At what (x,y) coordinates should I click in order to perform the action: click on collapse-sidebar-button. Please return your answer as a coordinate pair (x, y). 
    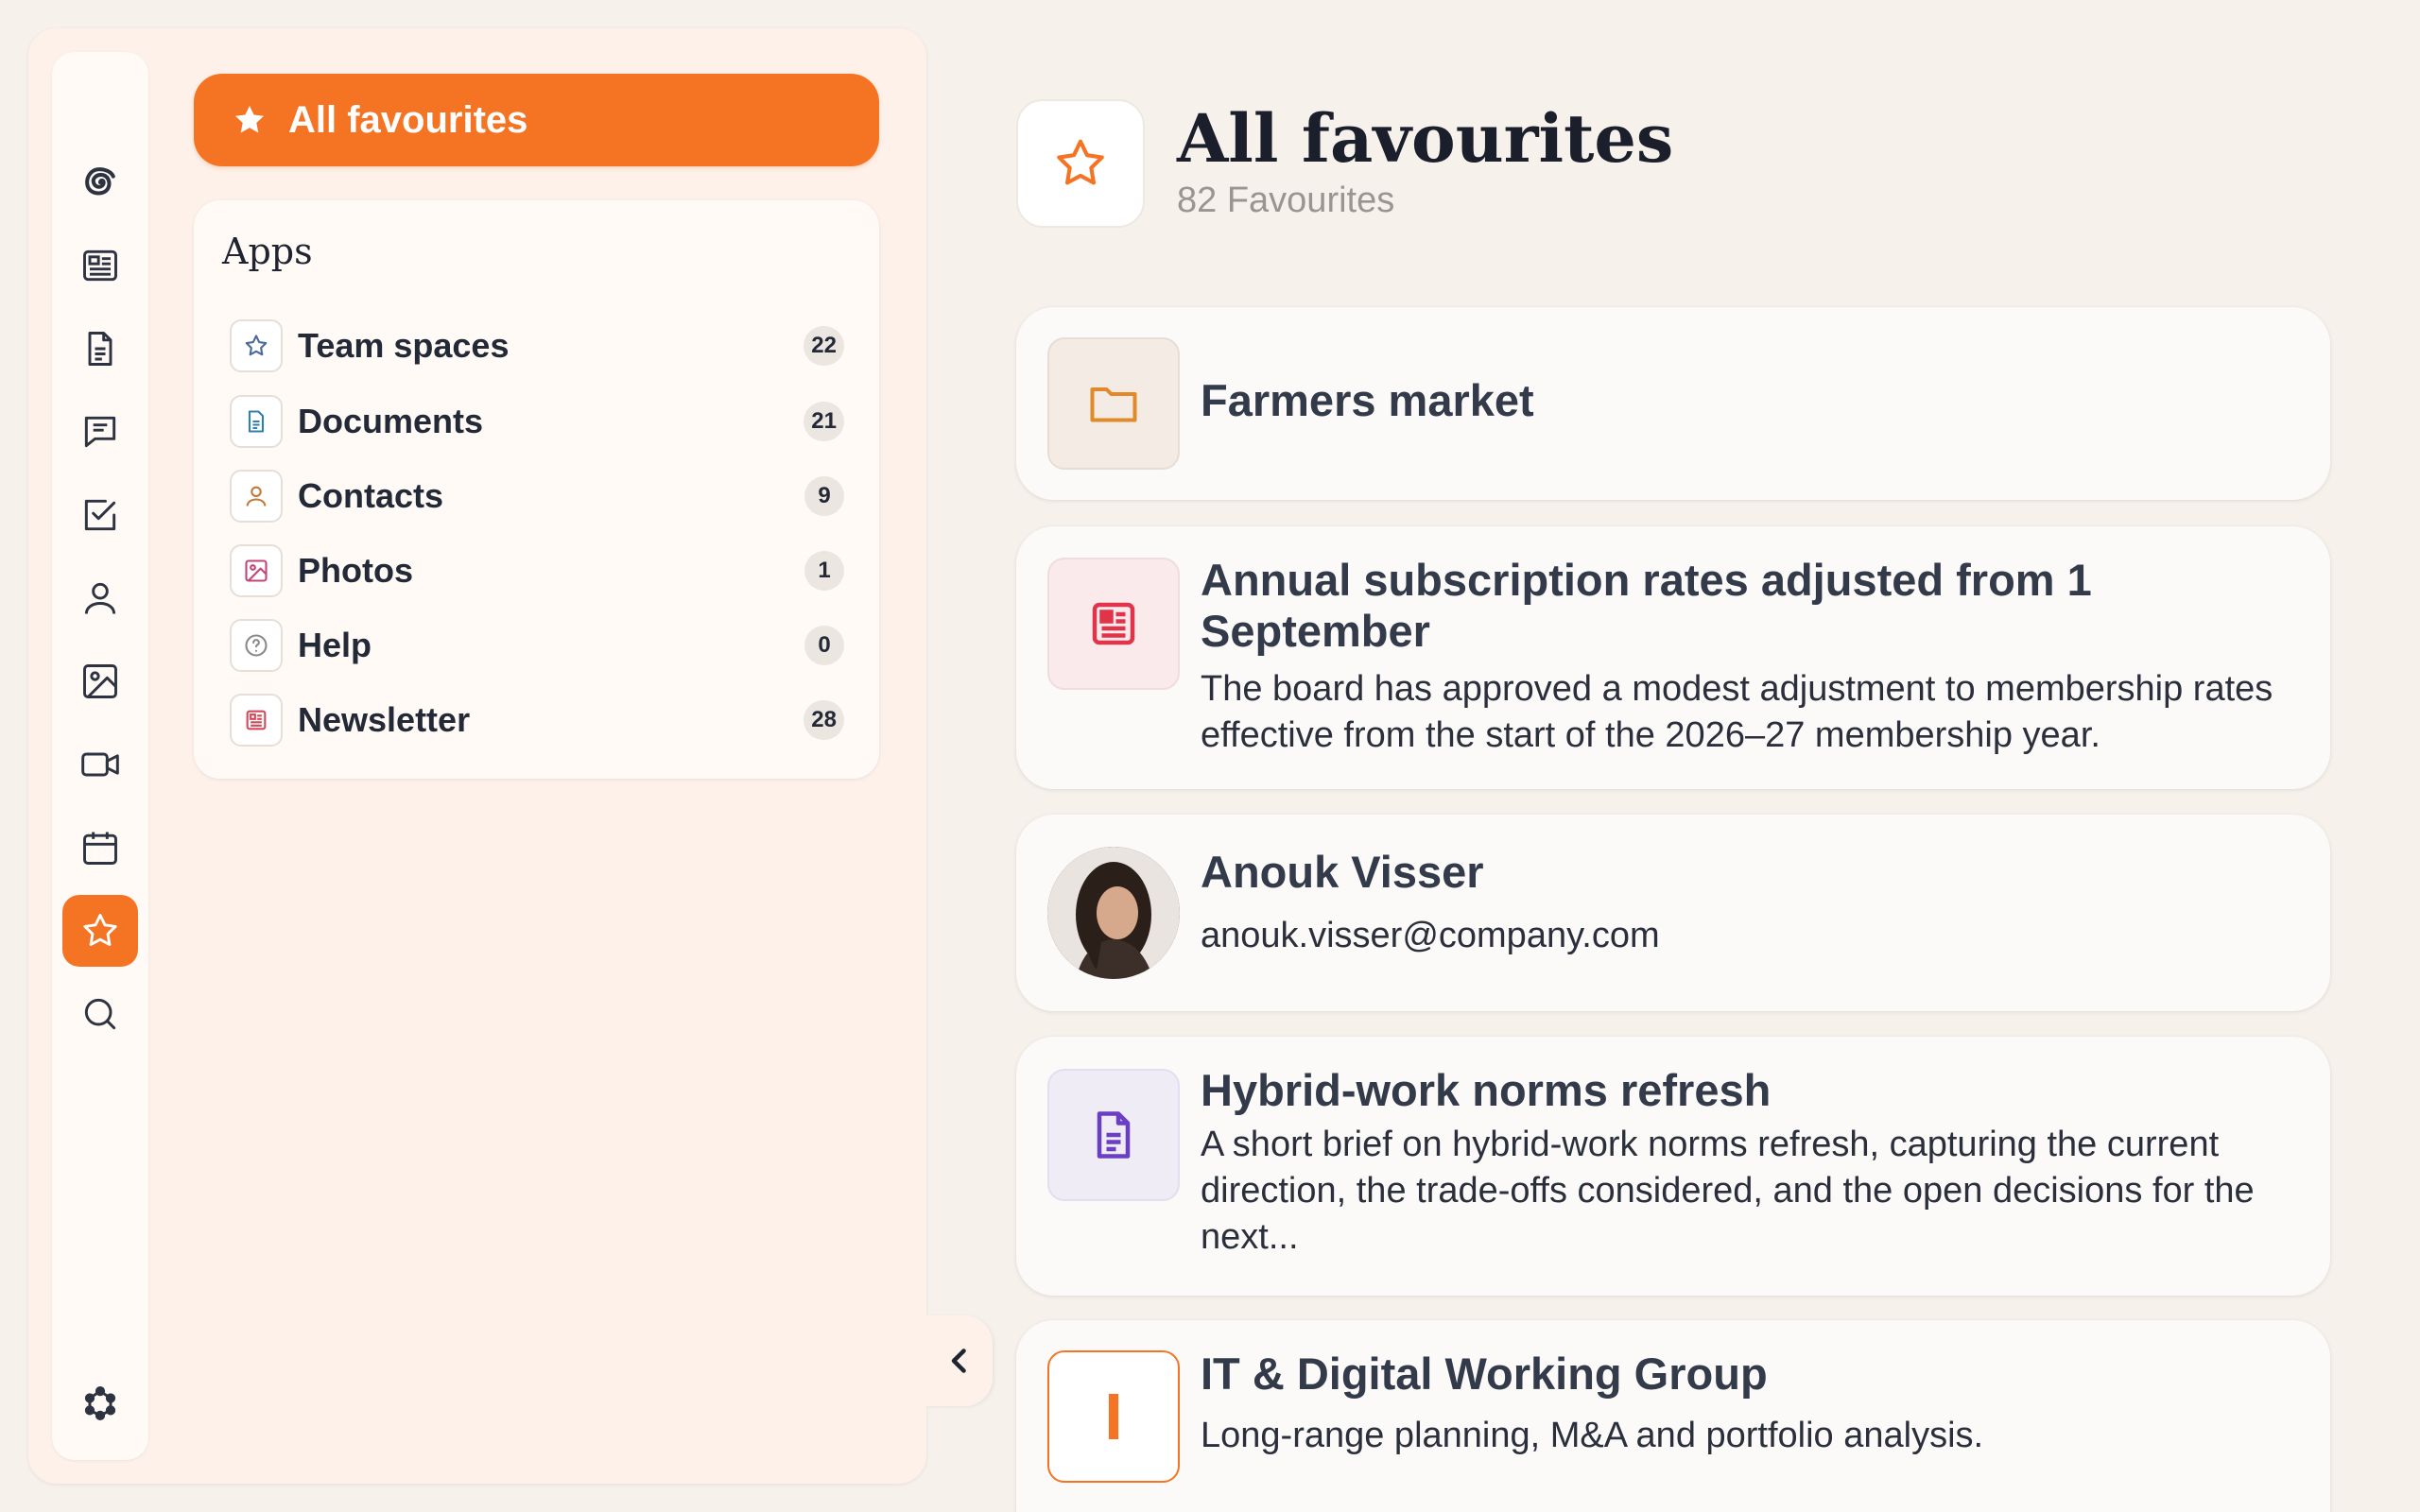
    Looking at the image, I should click on (959, 1360).